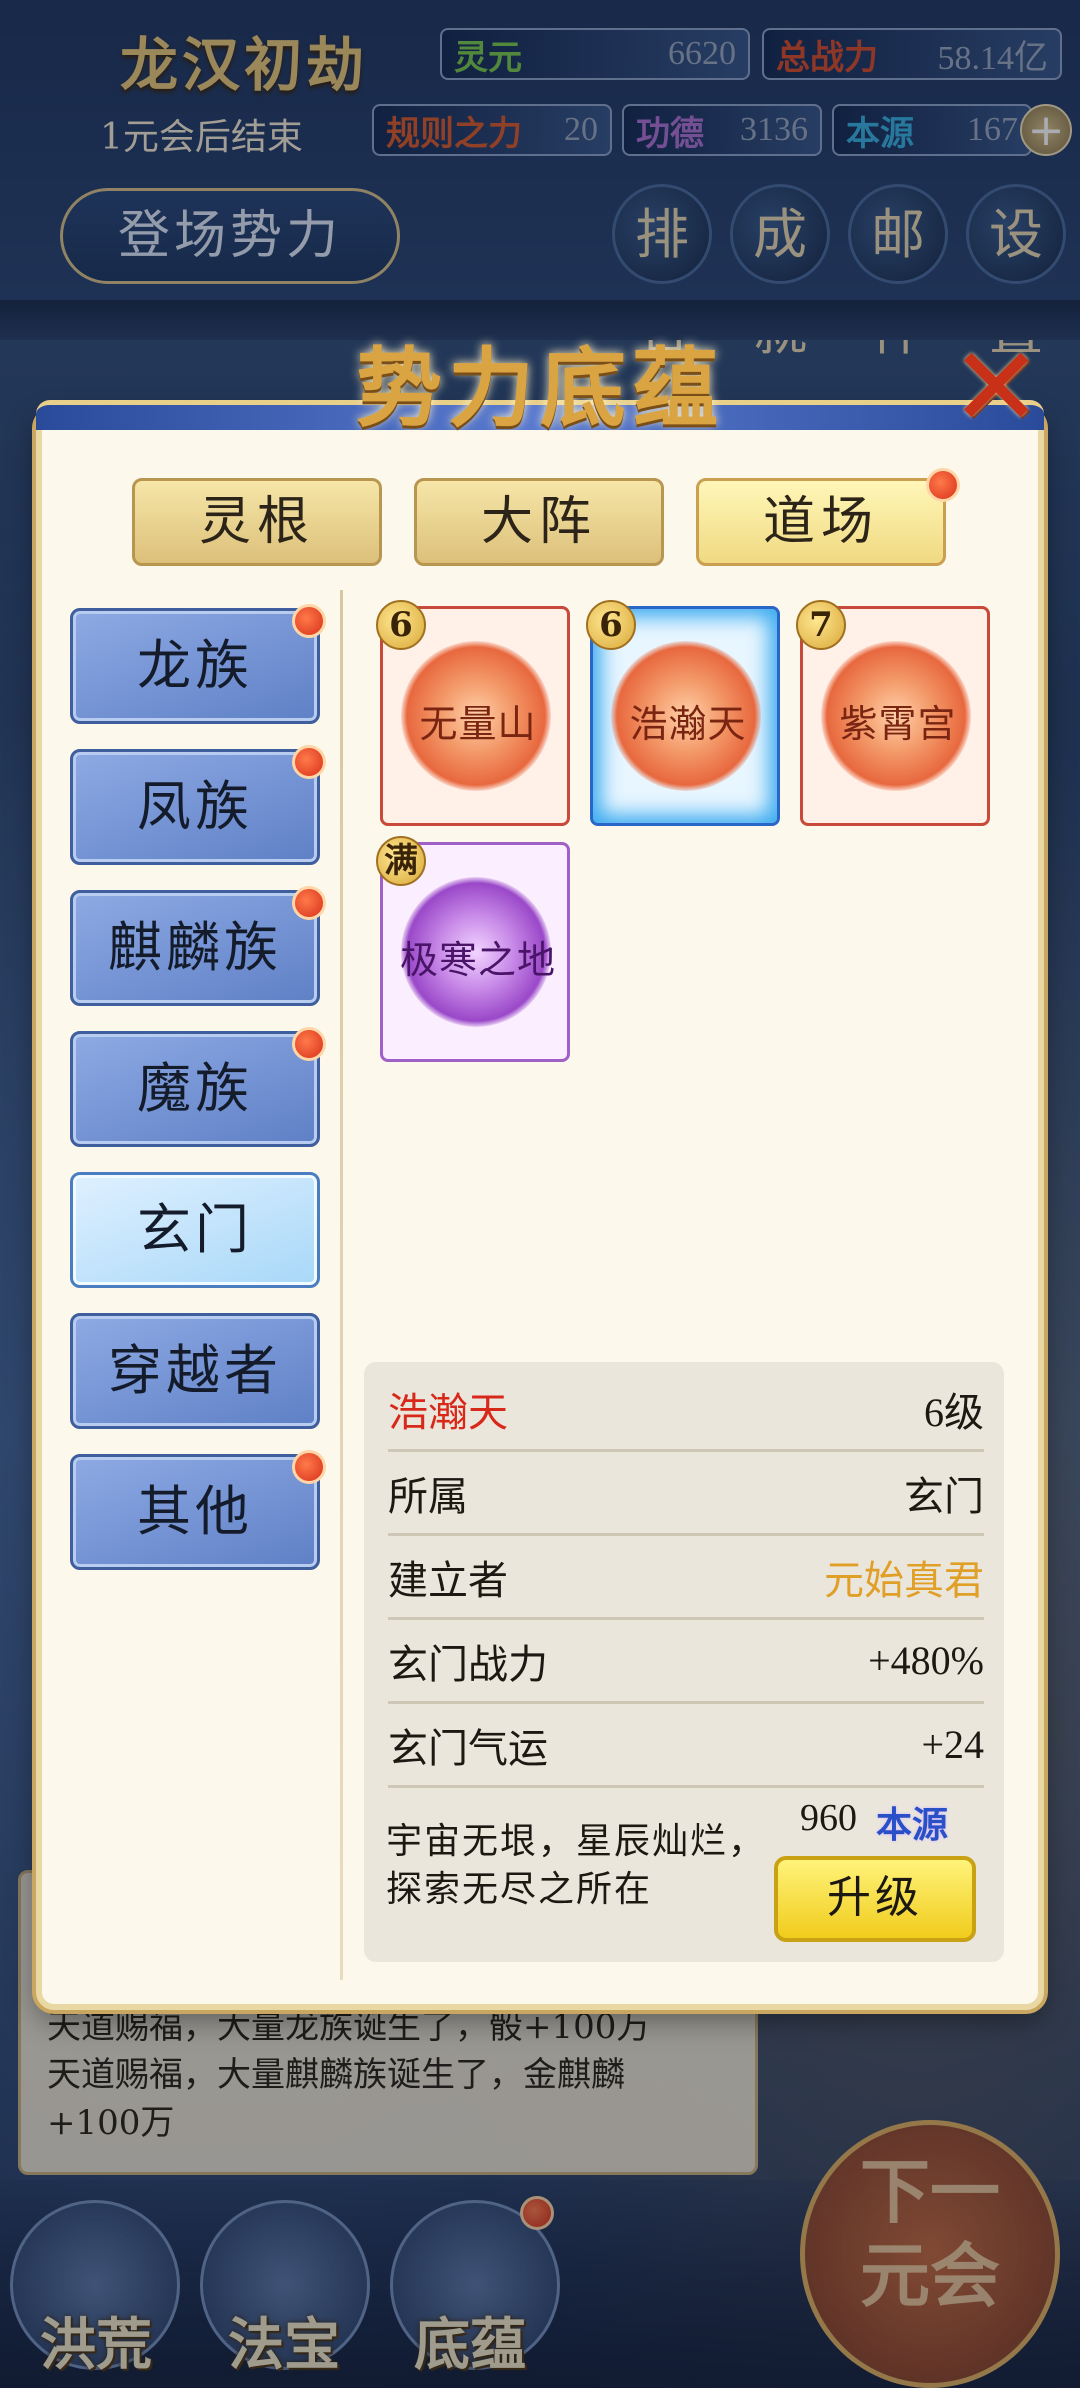 The width and height of the screenshot is (1080, 2388). I want to click on sidebar-item-dragon: 龙族, so click(195, 666).